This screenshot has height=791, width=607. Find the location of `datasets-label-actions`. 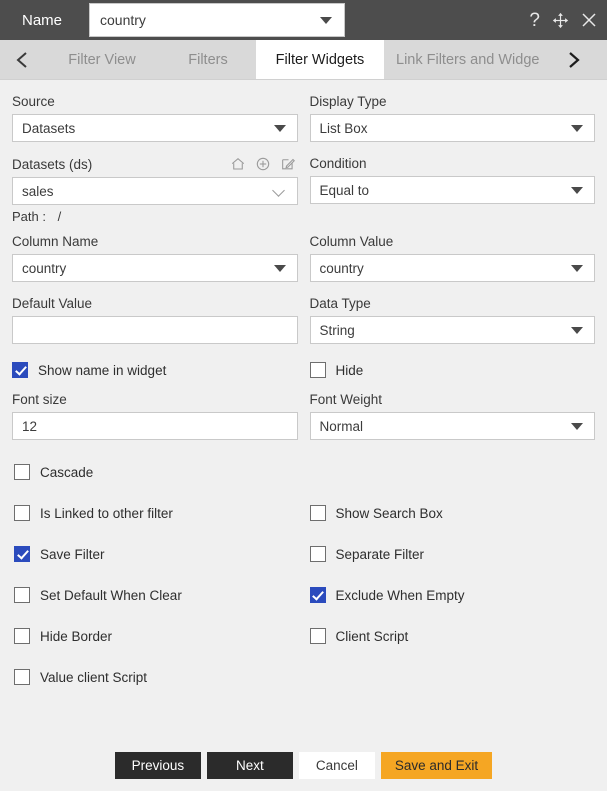

datasets-label-actions is located at coordinates (264, 164).